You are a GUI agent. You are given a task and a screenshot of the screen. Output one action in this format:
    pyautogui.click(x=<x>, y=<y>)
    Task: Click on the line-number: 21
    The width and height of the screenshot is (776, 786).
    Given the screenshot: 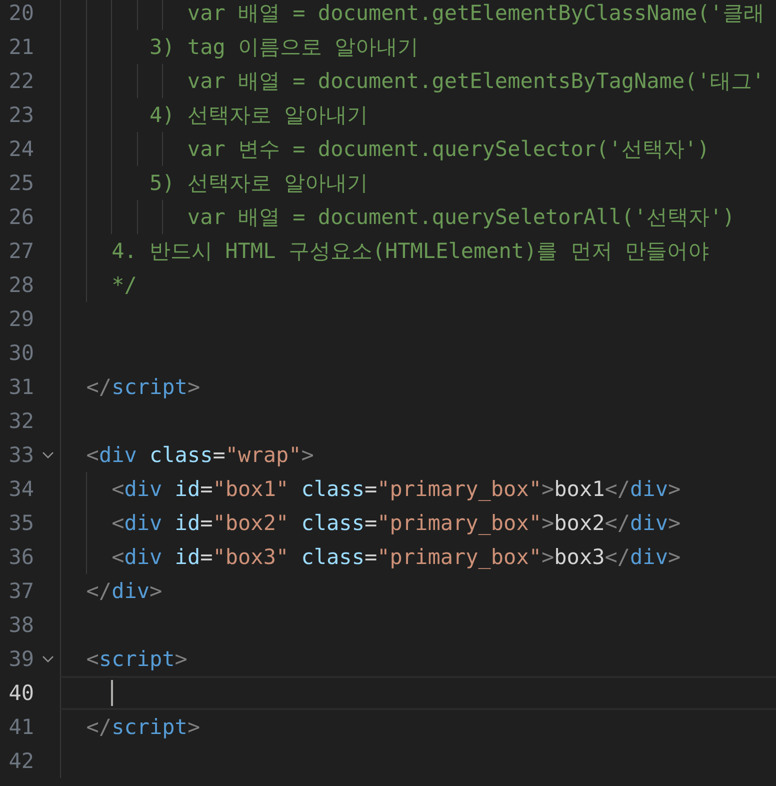 What is the action you would take?
    pyautogui.click(x=21, y=47)
    